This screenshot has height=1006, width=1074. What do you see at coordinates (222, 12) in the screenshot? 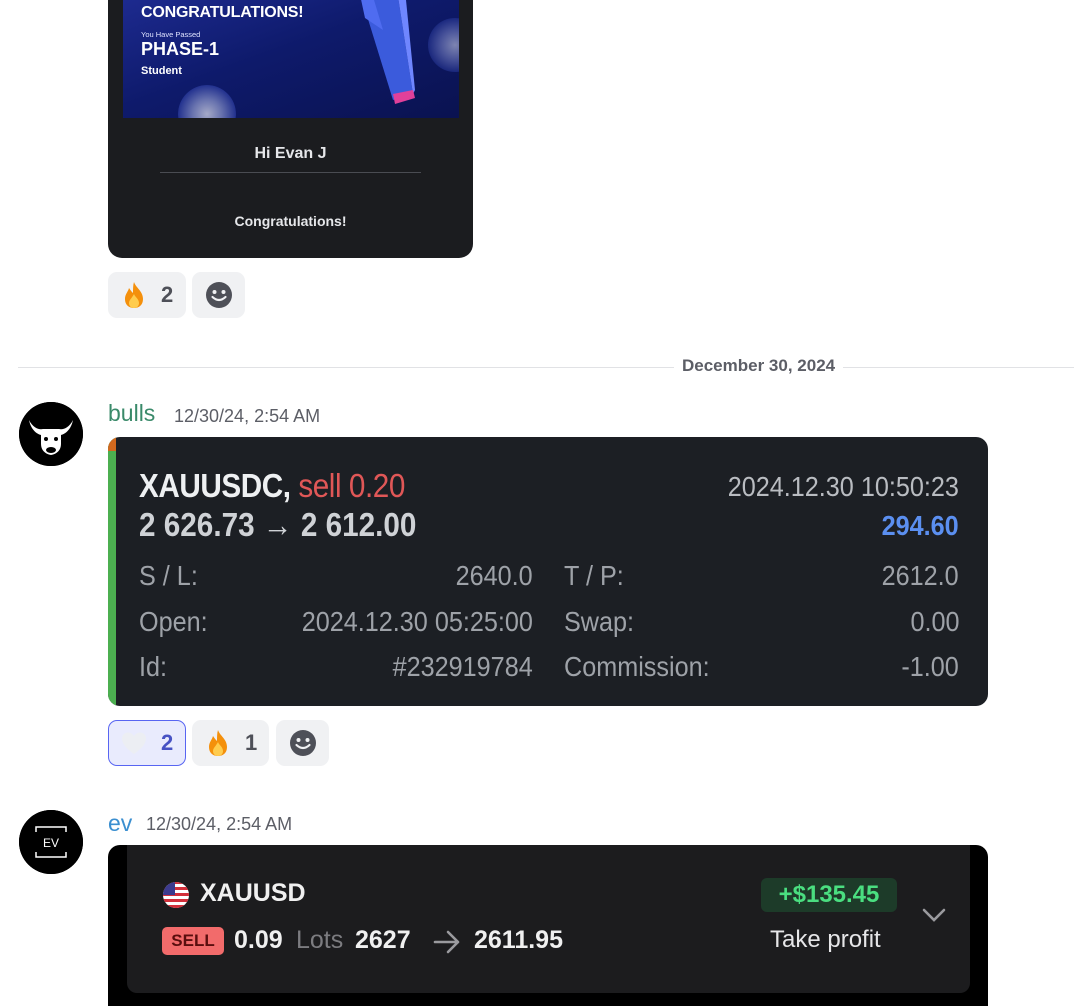
I see `banner-title: CONGRATULATIONS!` at bounding box center [222, 12].